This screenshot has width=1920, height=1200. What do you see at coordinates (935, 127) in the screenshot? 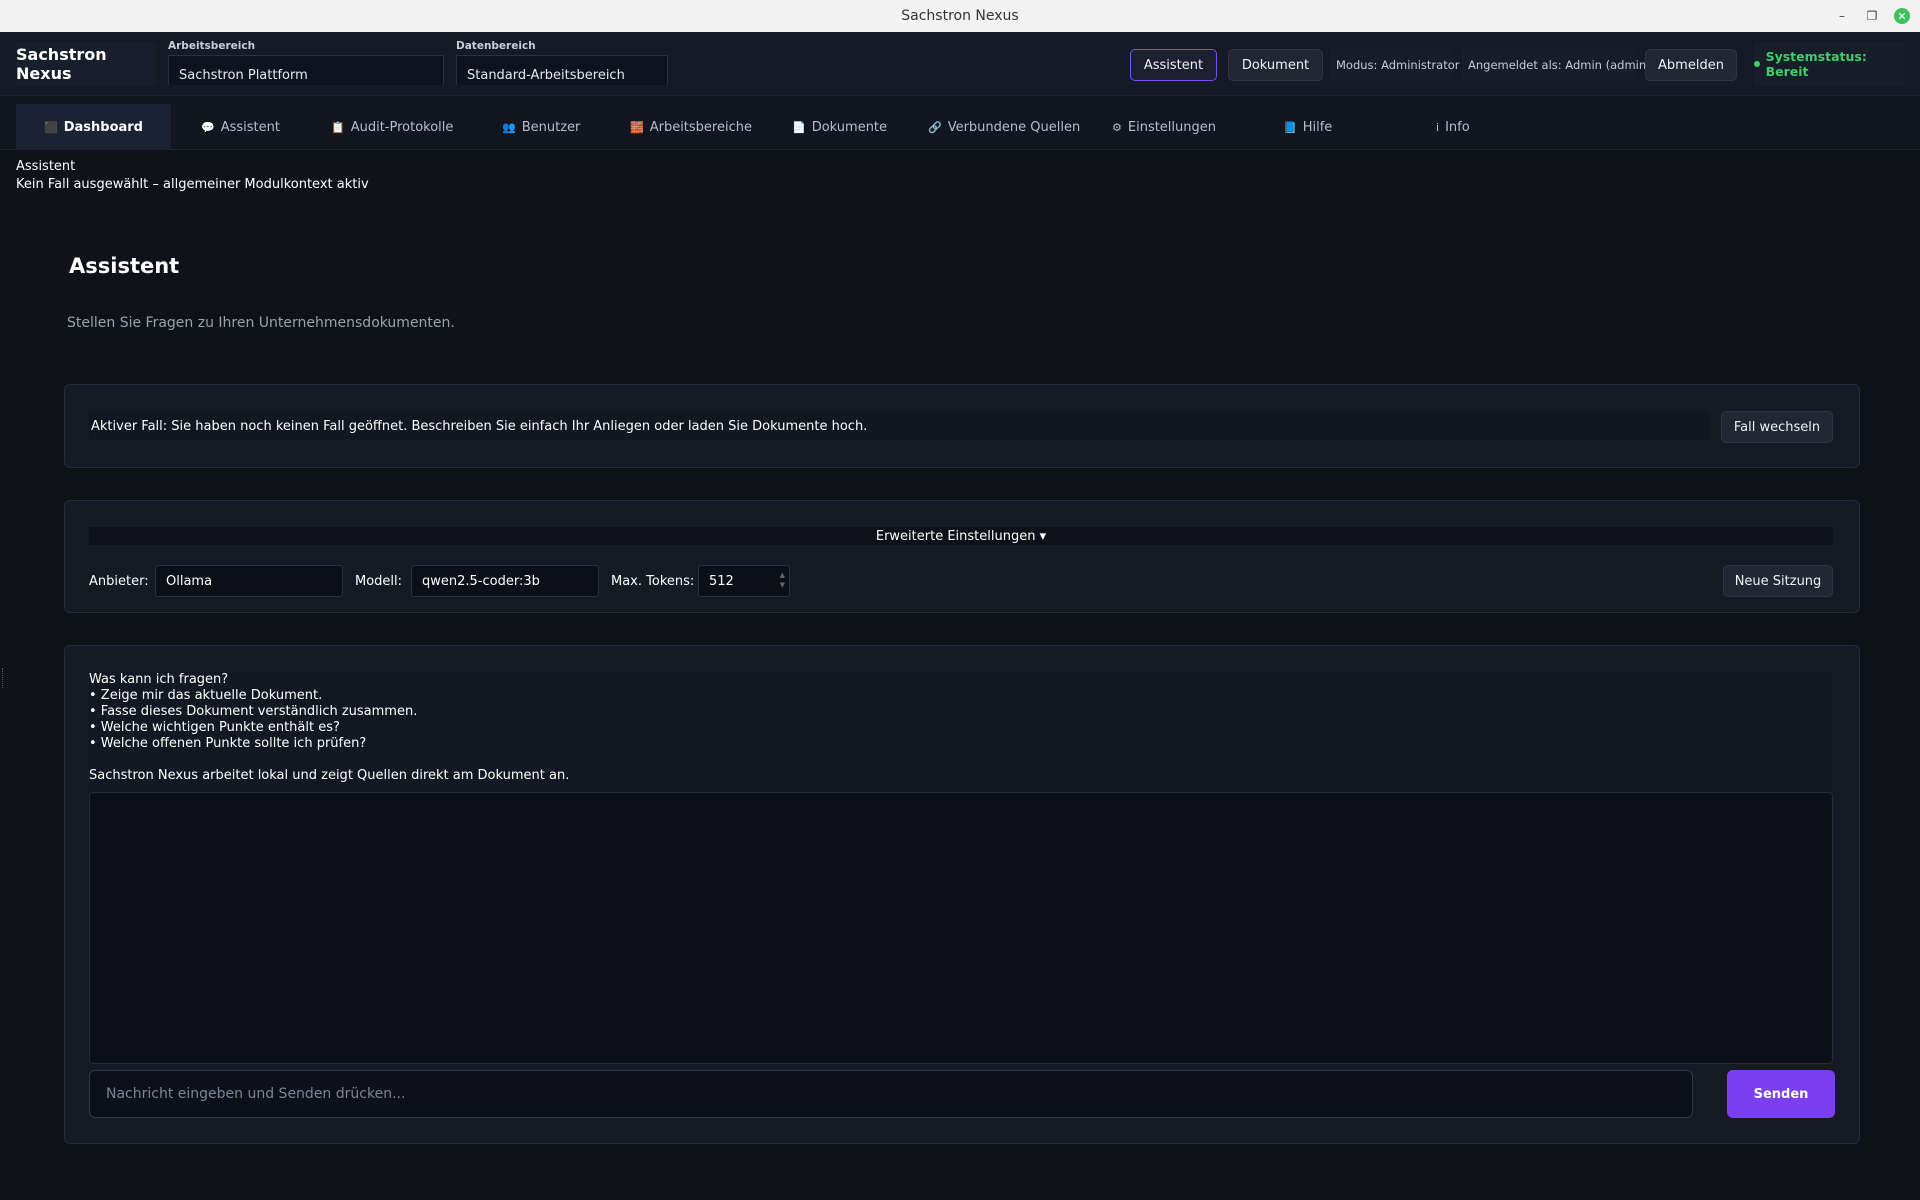
I see `link-icon: 🔗` at bounding box center [935, 127].